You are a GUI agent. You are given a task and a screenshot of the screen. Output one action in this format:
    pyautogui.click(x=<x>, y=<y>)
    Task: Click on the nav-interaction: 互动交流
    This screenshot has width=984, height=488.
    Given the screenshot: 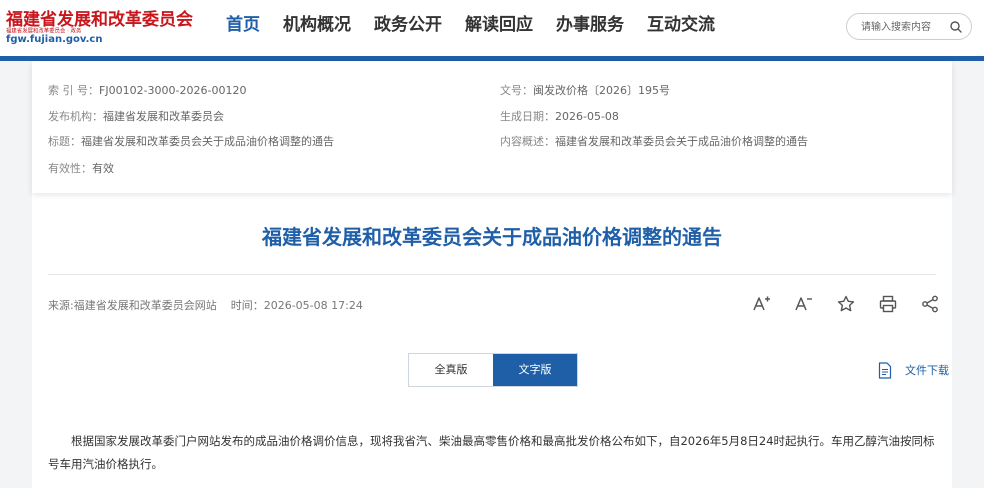 What is the action you would take?
    pyautogui.click(x=681, y=25)
    